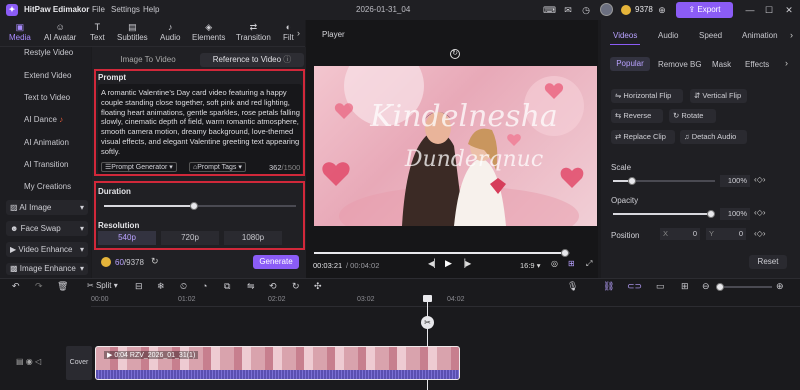 The image size is (800, 390). Describe the element at coordinates (455, 54) in the screenshot. I see `rotate-handle-icon: ↻` at that location.